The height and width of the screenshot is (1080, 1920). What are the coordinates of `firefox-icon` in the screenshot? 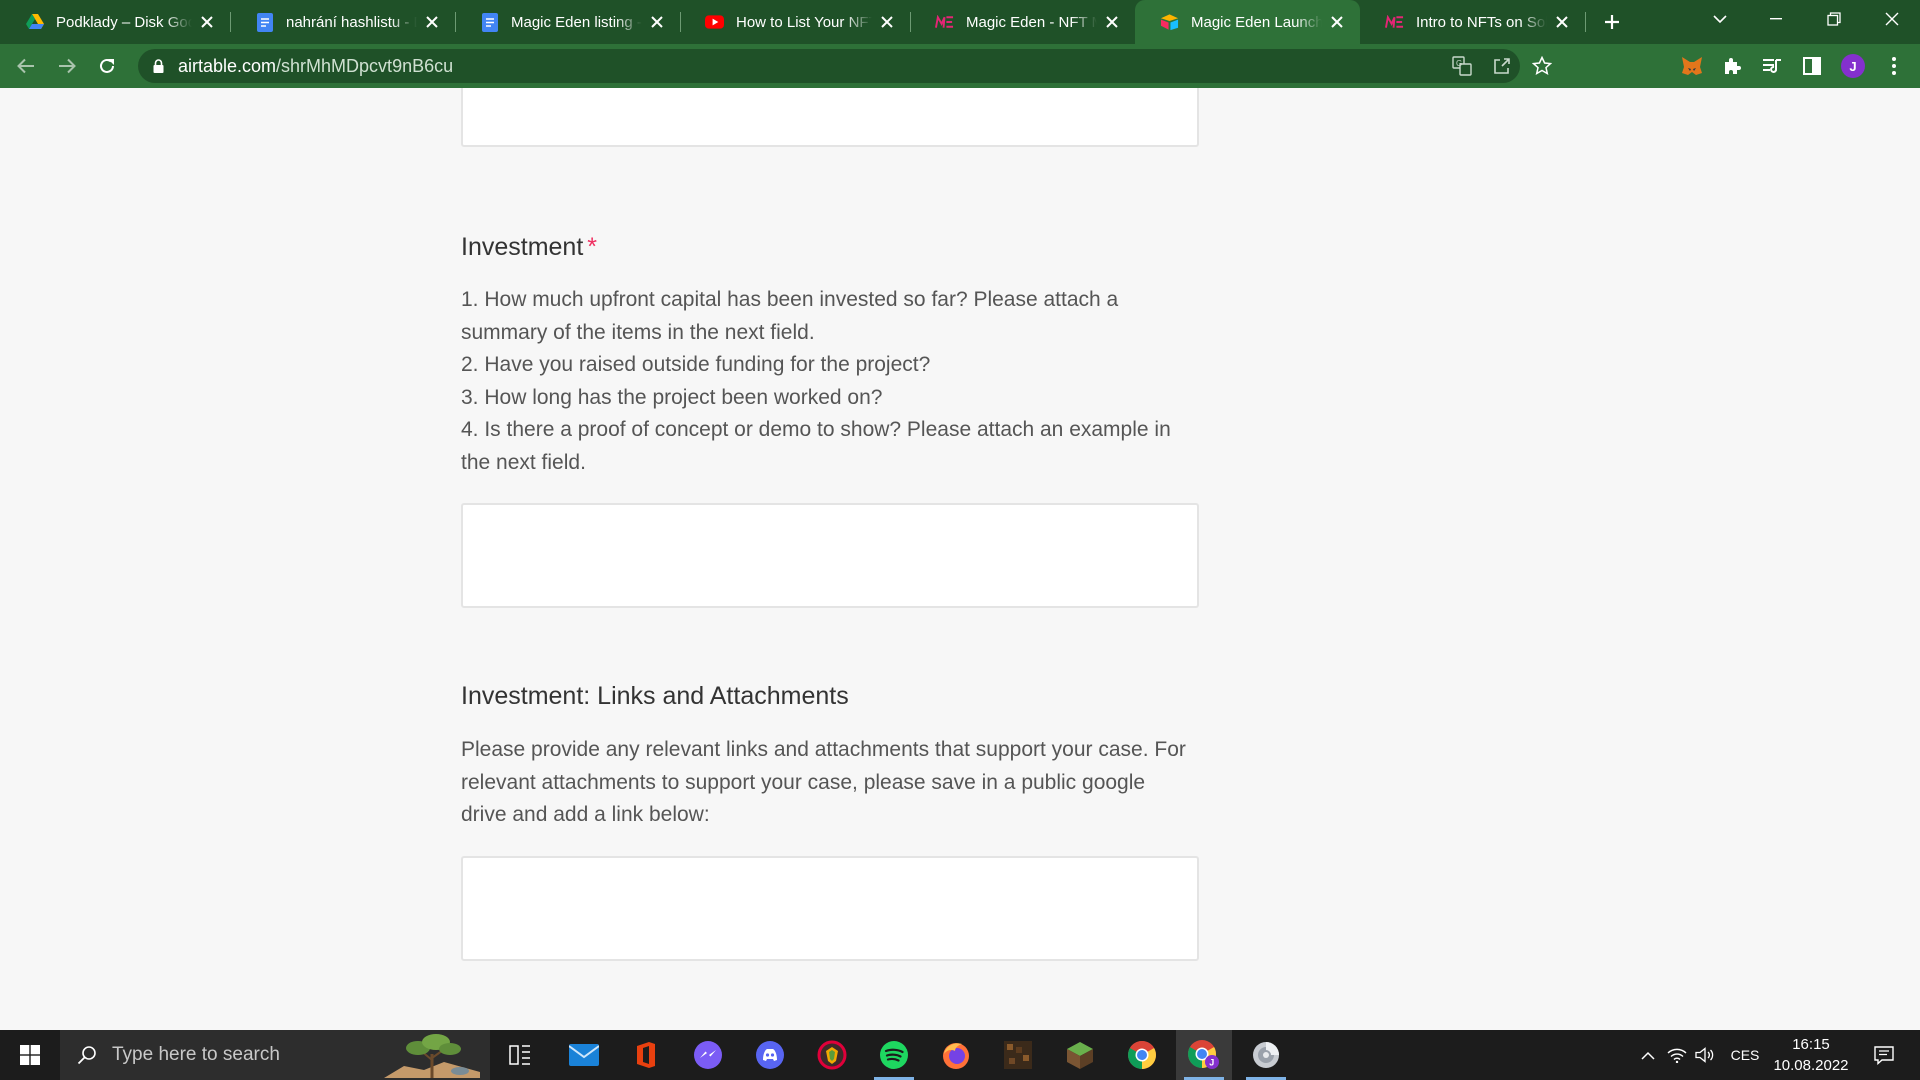 It's located at (956, 1056).